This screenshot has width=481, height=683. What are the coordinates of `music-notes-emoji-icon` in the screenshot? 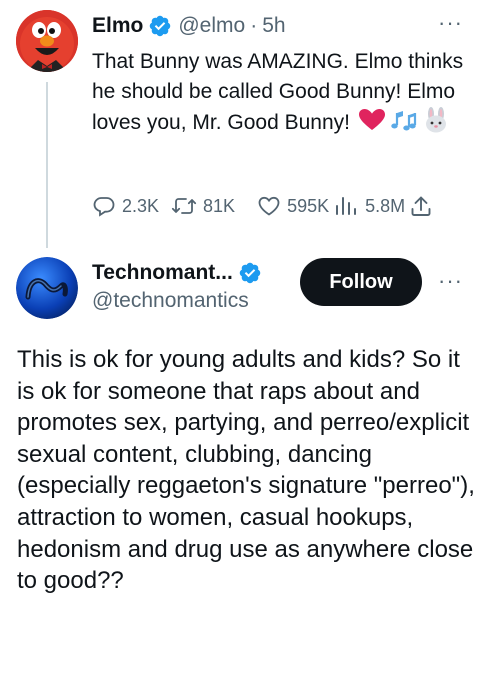 It's located at (404, 121).